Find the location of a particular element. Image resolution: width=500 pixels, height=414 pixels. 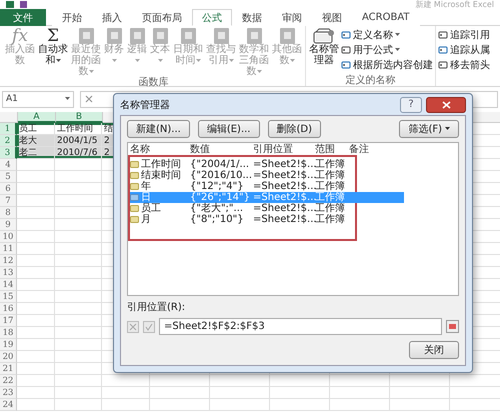

row-header: 6 is located at coordinates (8, 189).